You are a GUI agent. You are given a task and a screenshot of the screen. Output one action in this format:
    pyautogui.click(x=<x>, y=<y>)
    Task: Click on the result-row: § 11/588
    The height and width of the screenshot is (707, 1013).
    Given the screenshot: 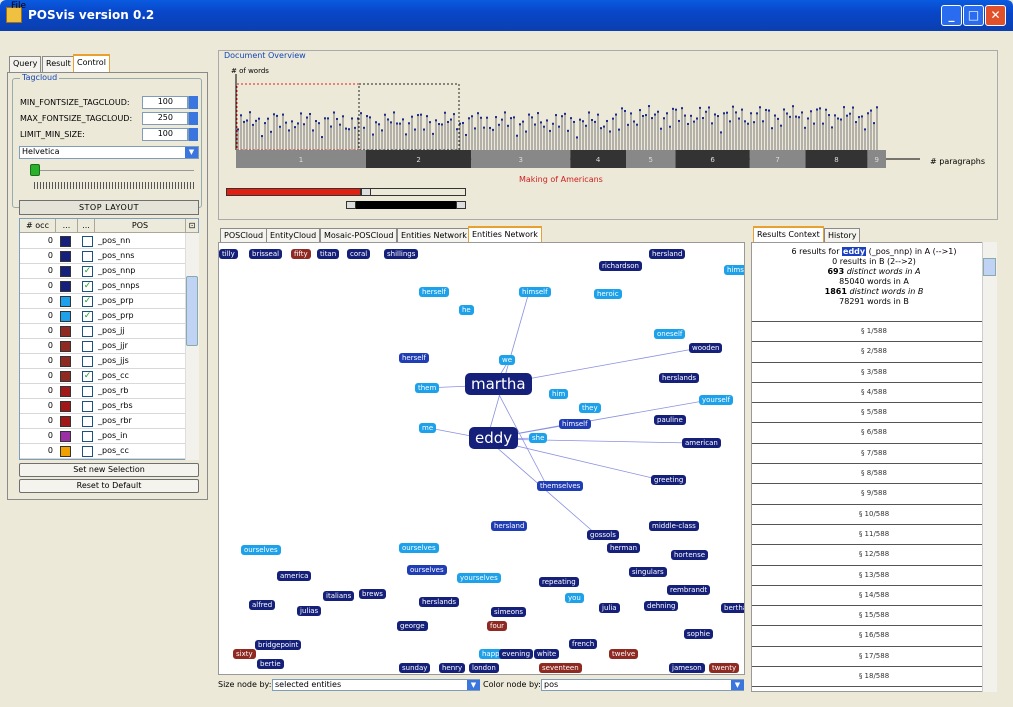 What is the action you would take?
    pyautogui.click(x=874, y=533)
    